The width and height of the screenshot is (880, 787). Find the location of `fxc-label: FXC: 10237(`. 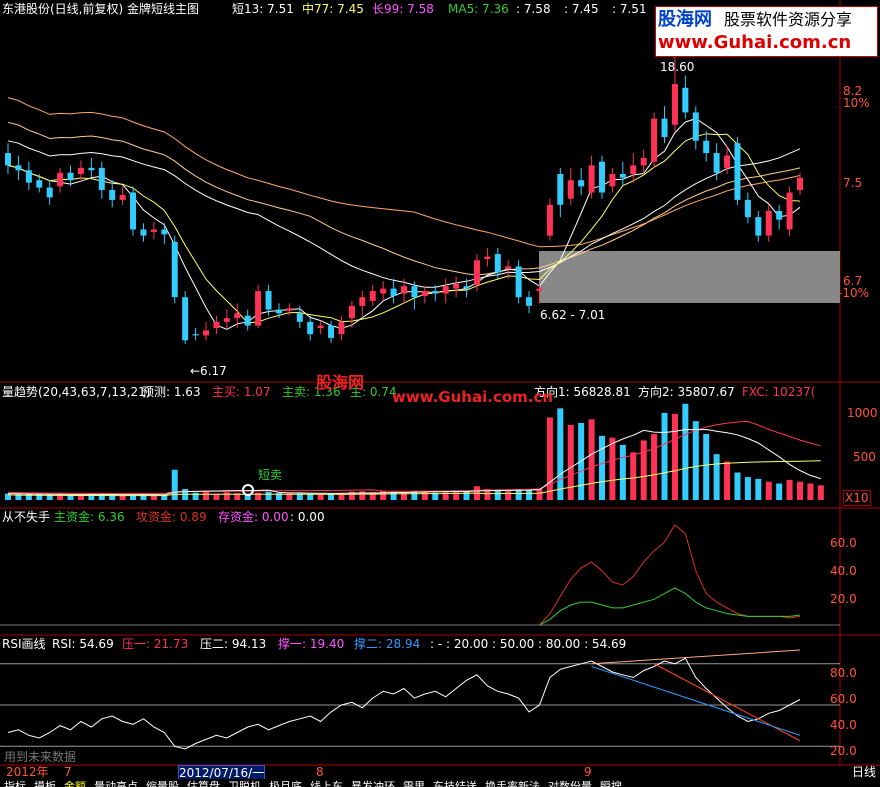

fxc-label: FXC: 10237( is located at coordinates (779, 392).